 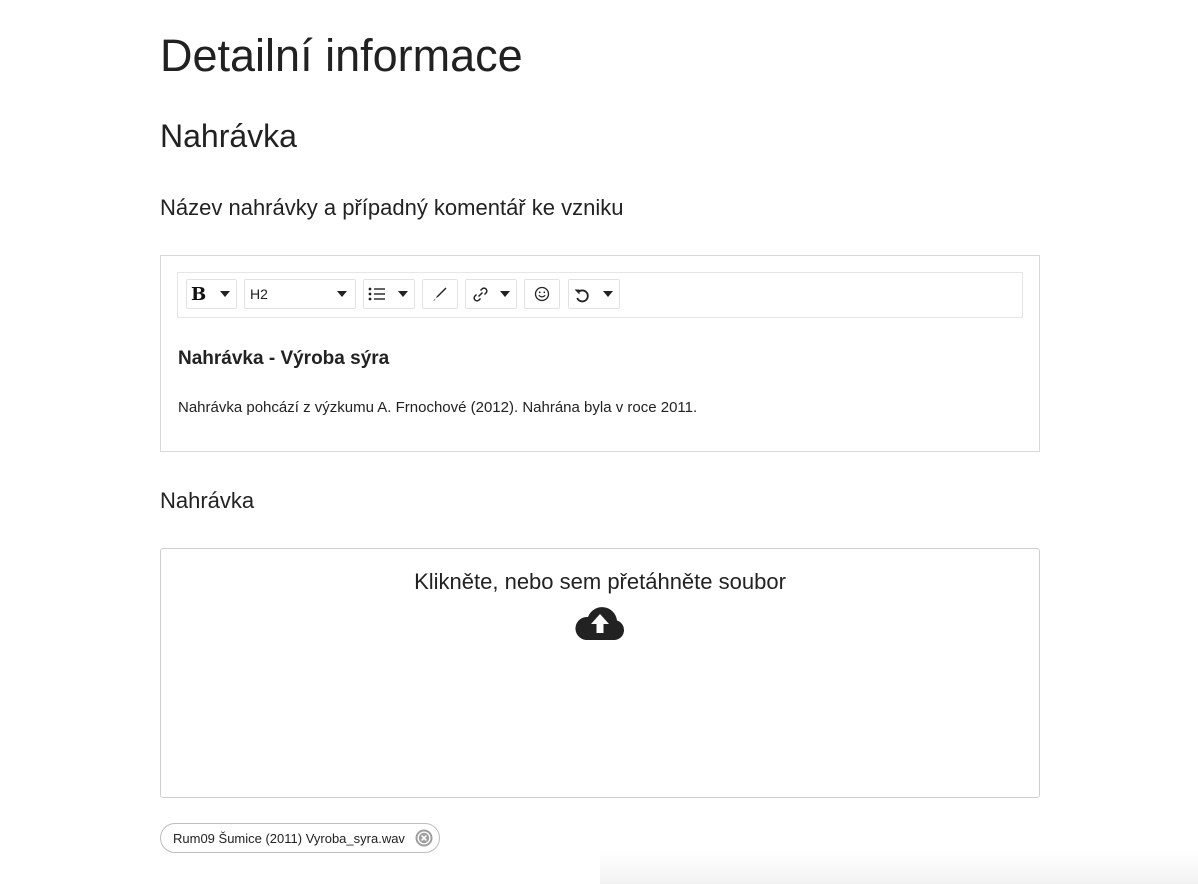 I want to click on page-title: Detailní informace, so click(x=341, y=55).